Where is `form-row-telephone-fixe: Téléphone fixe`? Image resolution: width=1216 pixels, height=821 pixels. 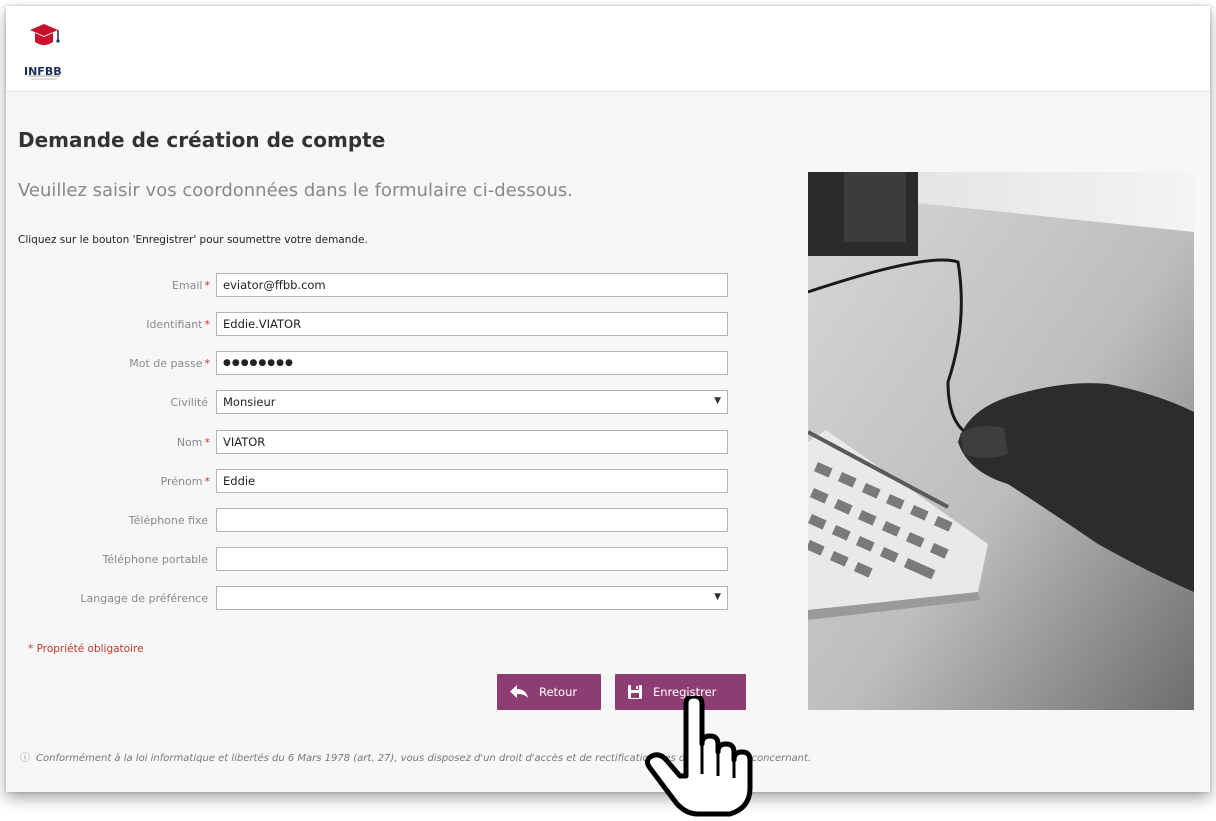 form-row-telephone-fixe: Téléphone fixe is located at coordinates (371, 521).